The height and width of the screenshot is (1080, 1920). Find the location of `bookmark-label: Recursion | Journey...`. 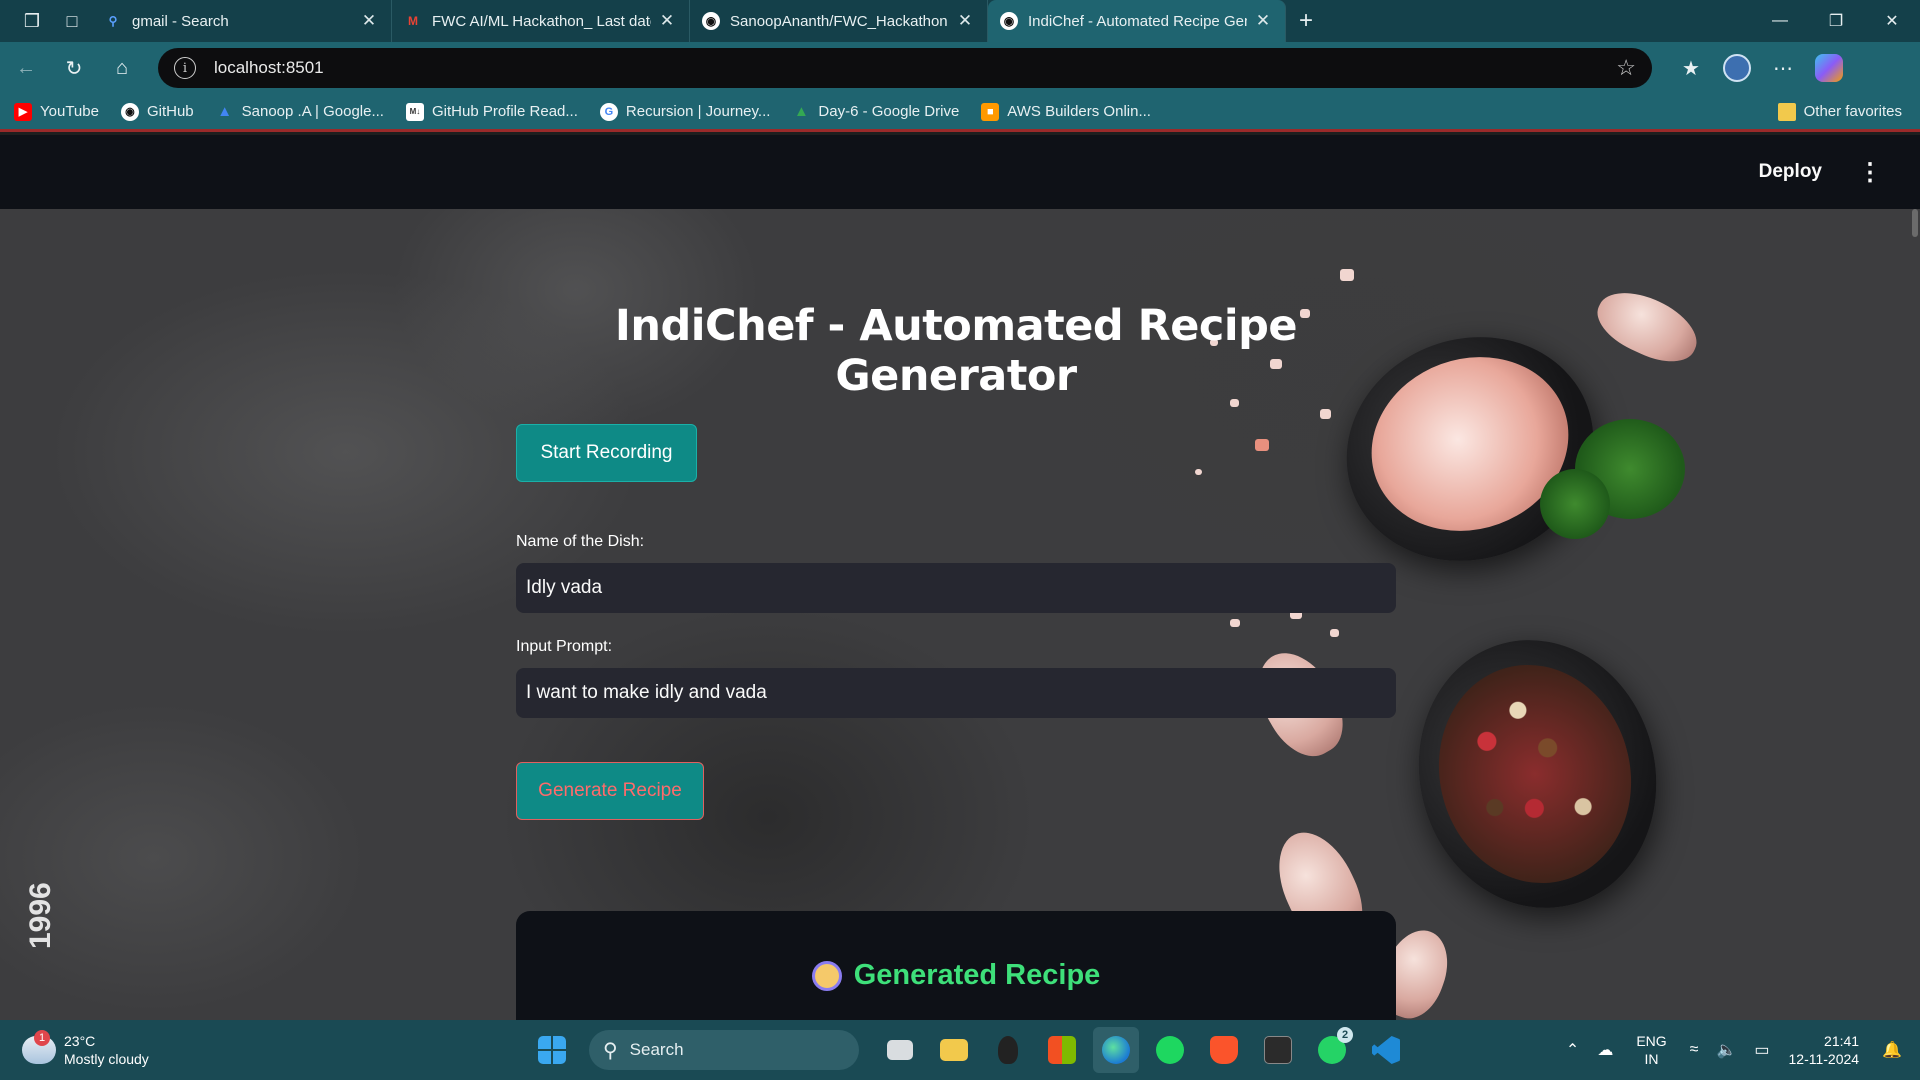

bookmark-label: Recursion | Journey... is located at coordinates (698, 111).